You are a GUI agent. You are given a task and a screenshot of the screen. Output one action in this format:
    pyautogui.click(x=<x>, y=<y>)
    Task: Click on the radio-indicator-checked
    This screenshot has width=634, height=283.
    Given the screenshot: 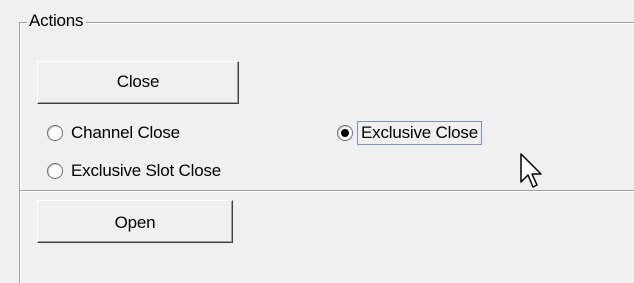 What is the action you would take?
    pyautogui.click(x=345, y=133)
    